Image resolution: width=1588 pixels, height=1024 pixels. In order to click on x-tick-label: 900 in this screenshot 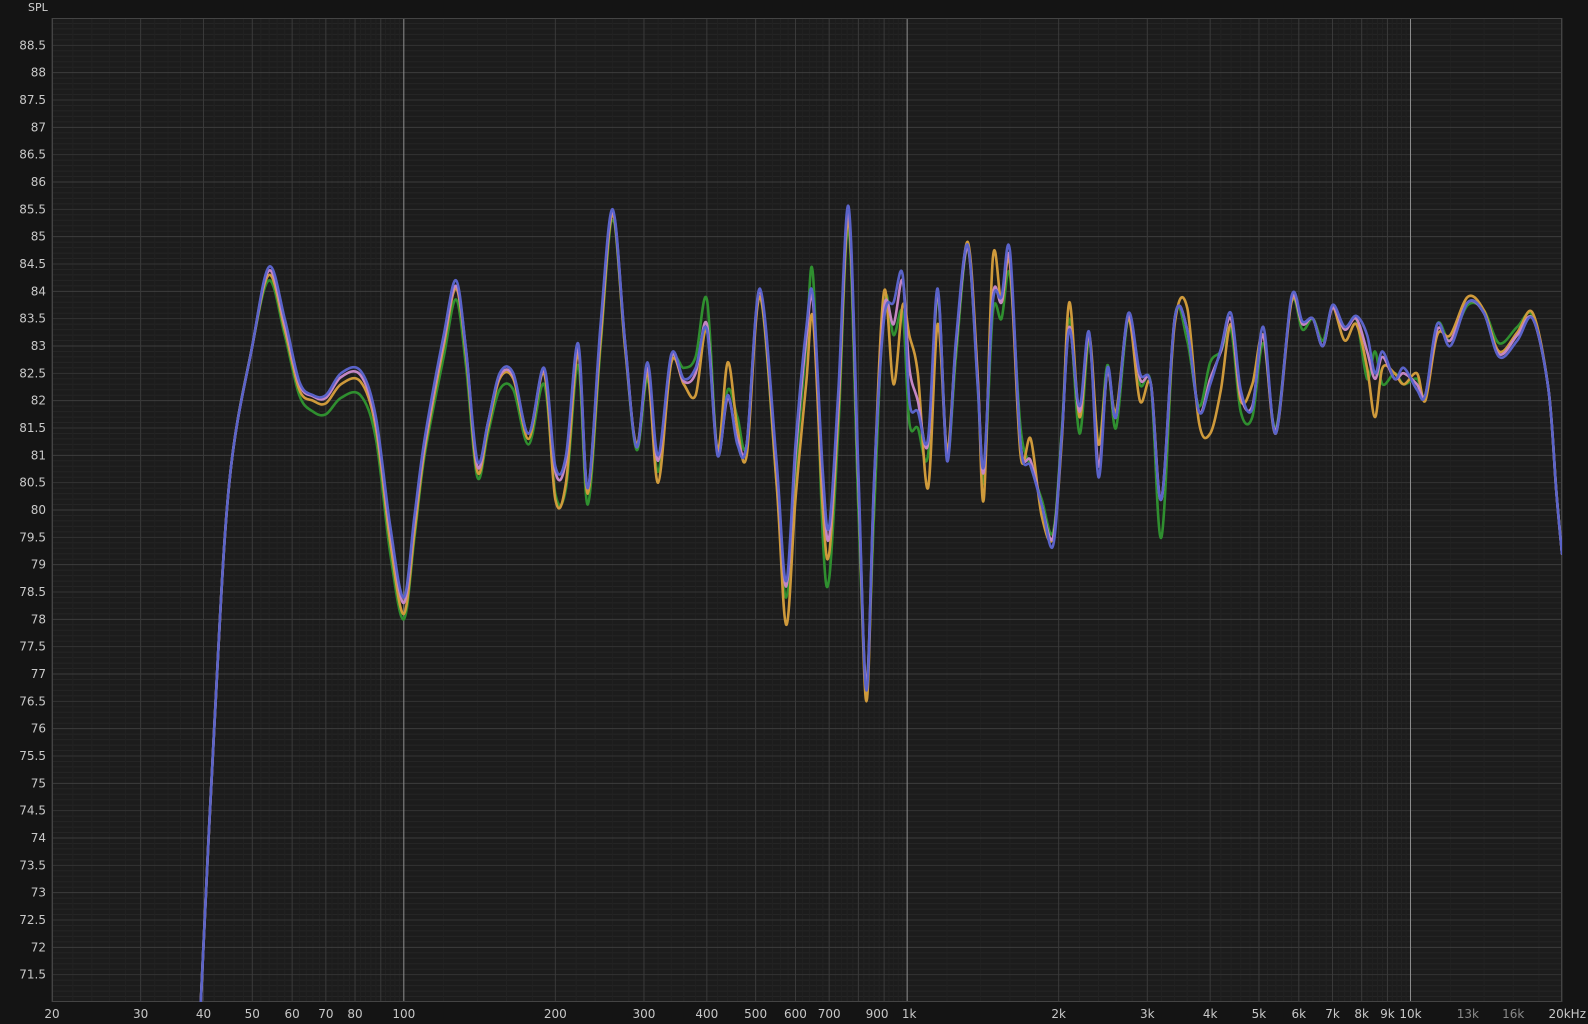, I will do `click(877, 1014)`.